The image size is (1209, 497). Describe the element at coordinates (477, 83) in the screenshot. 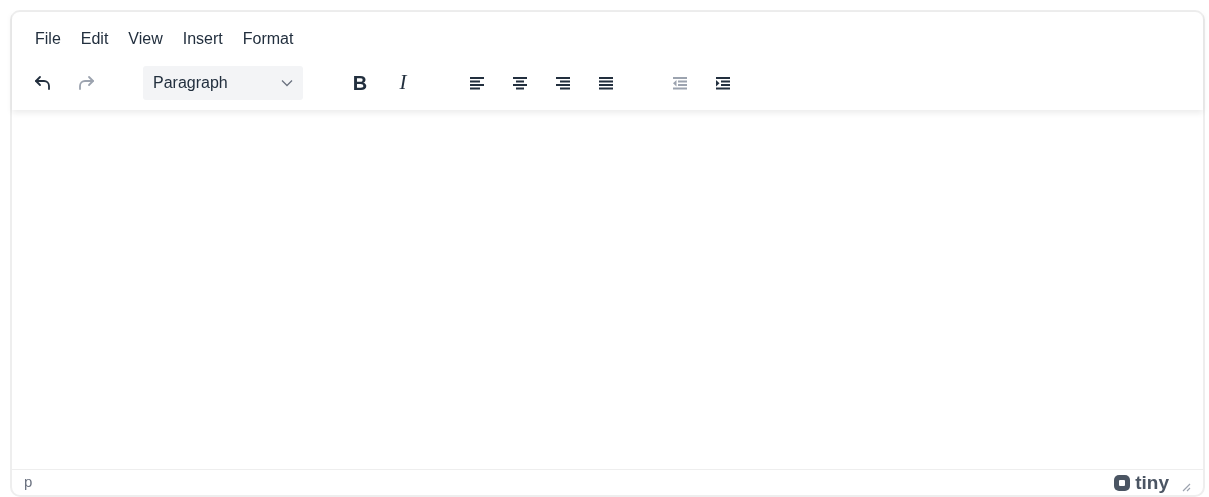

I see `align-left-icon` at that location.